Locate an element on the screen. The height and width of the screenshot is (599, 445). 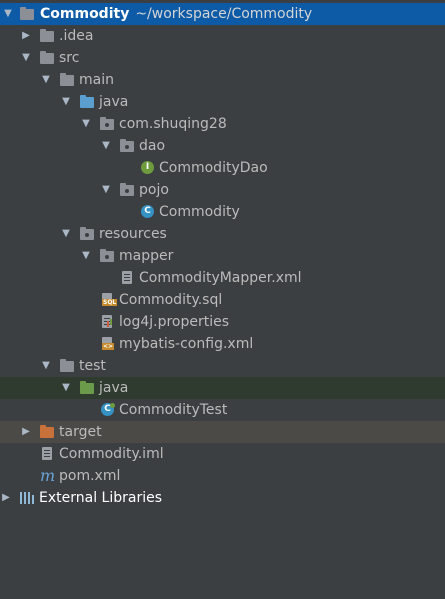
tree-item-label: pojo is located at coordinates (154, 190).